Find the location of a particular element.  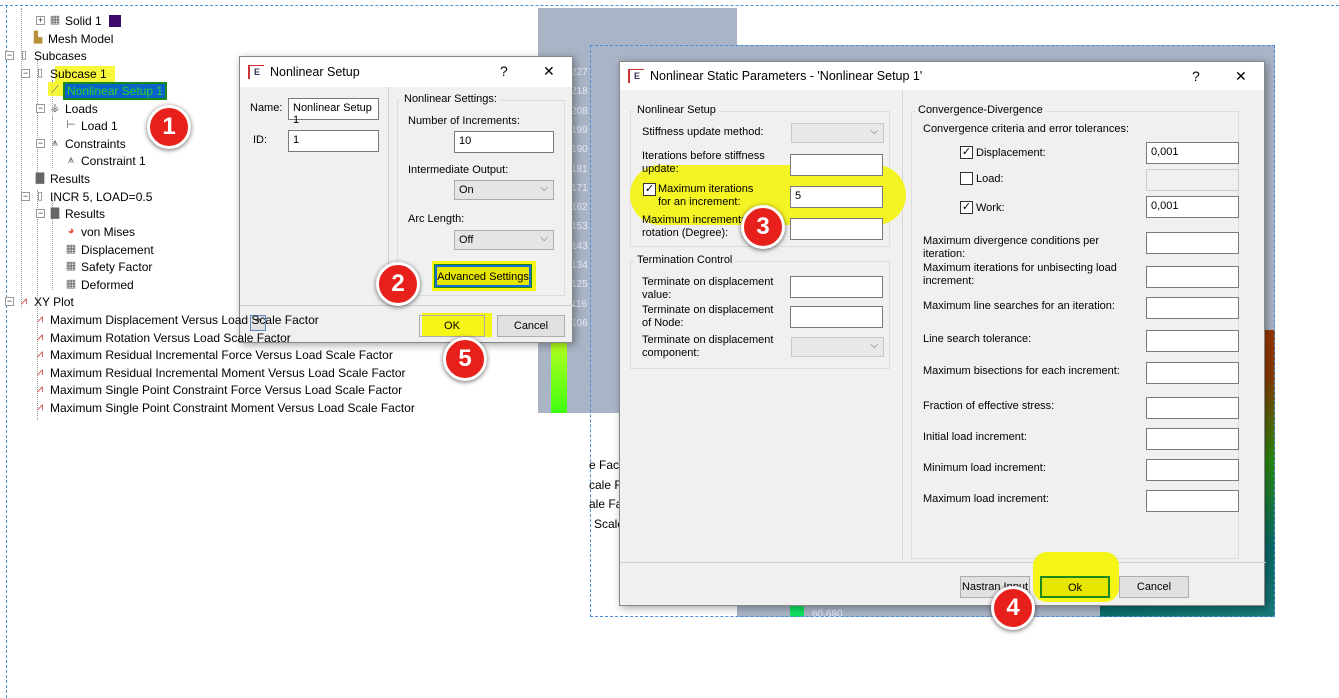

tree-item: − ▯ INCR 5, LOAD=0.5 is located at coordinates (86, 196).